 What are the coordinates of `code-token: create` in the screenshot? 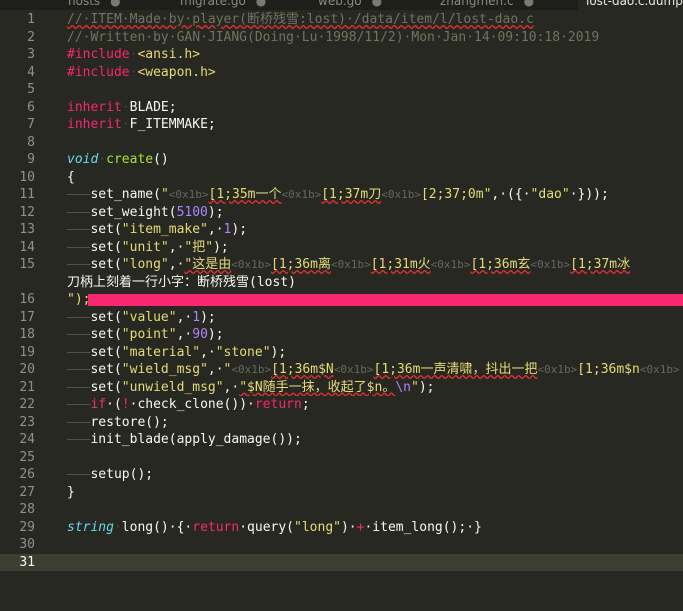 It's located at (130, 159).